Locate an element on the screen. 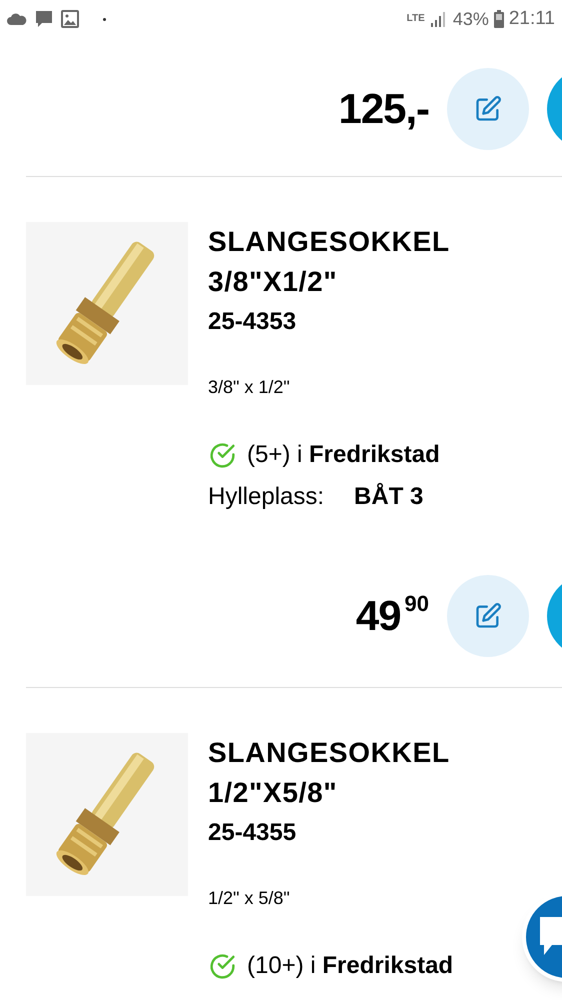 Image resolution: width=562 pixels, height=1000 pixels. price: 125,- is located at coordinates (383, 109).